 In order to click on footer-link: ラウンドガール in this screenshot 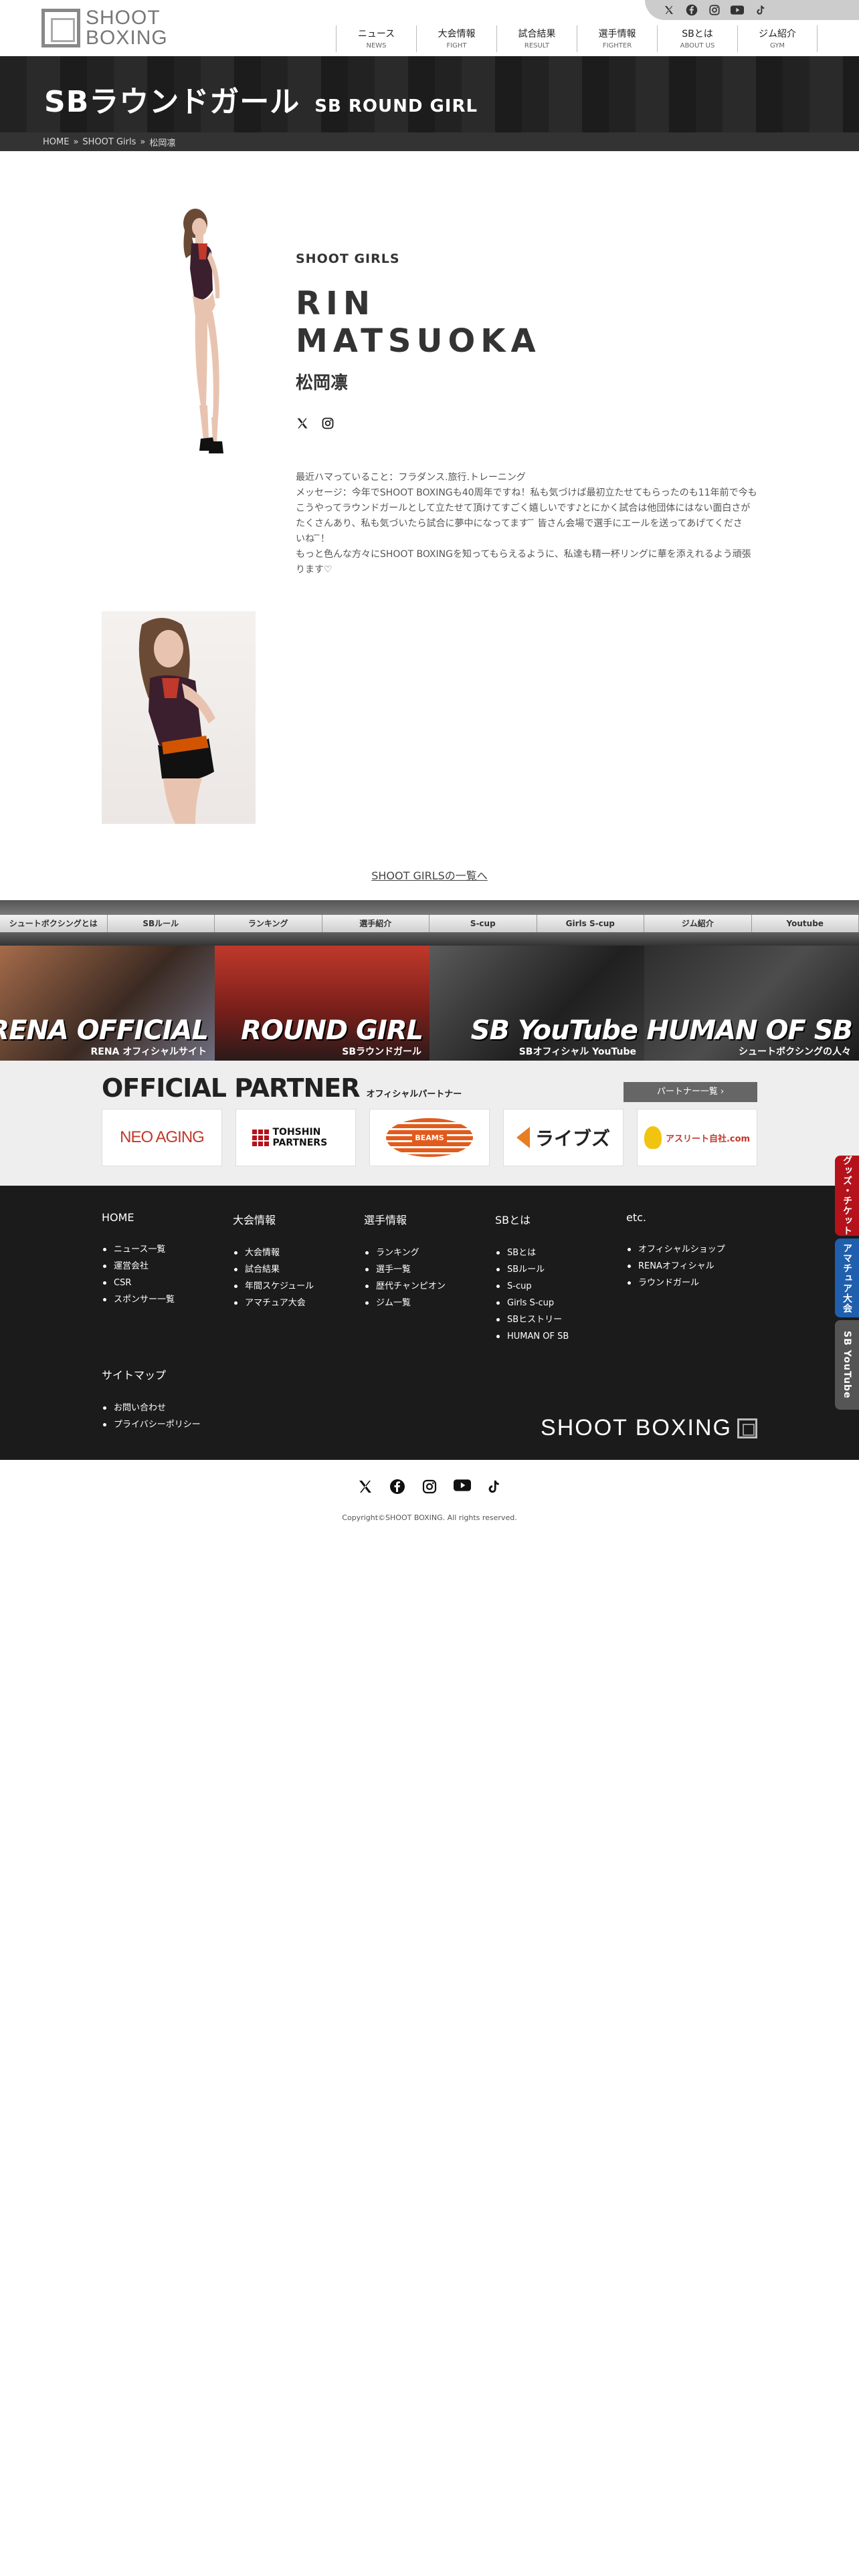, I will do `click(676, 1283)`.